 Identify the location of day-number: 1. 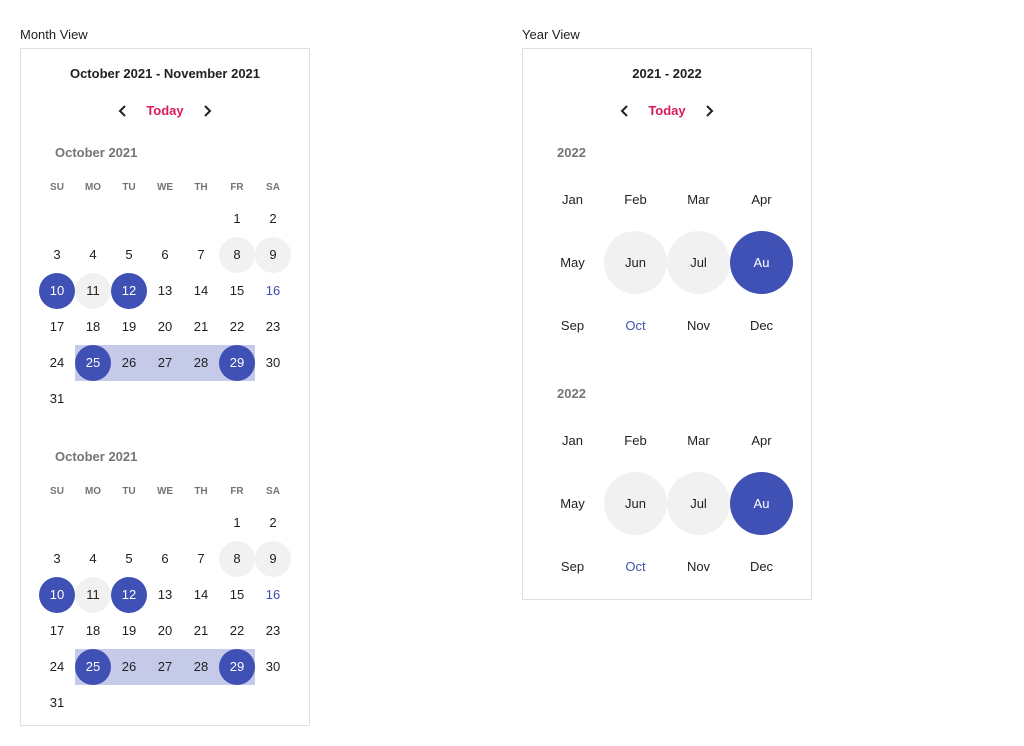
(237, 218).